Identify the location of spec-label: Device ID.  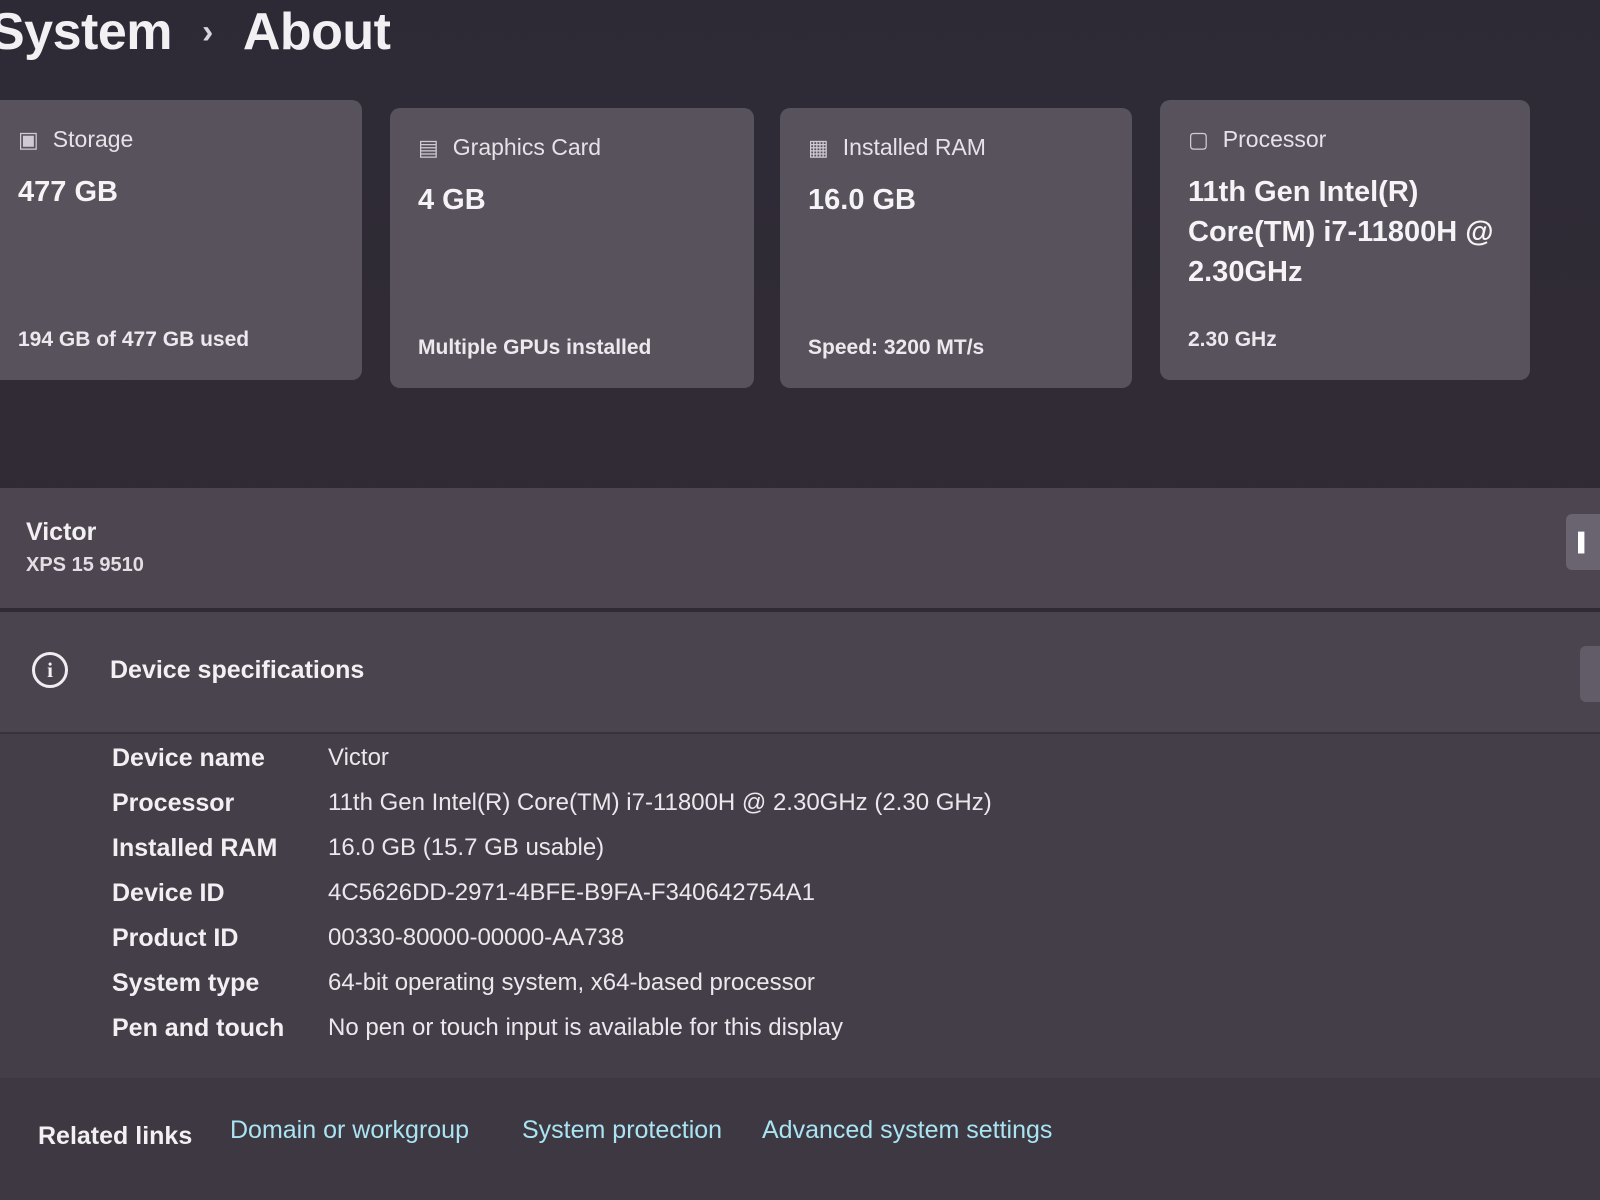
(168, 893).